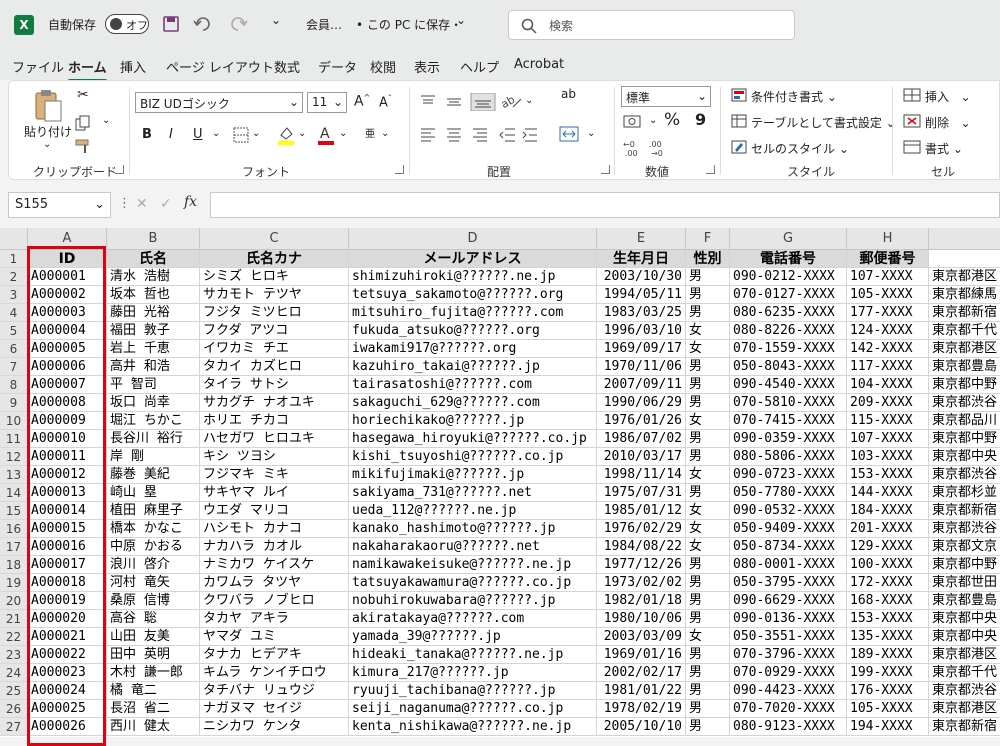 The width and height of the screenshot is (1000, 746). I want to click on format-painter-icon, so click(84, 147).